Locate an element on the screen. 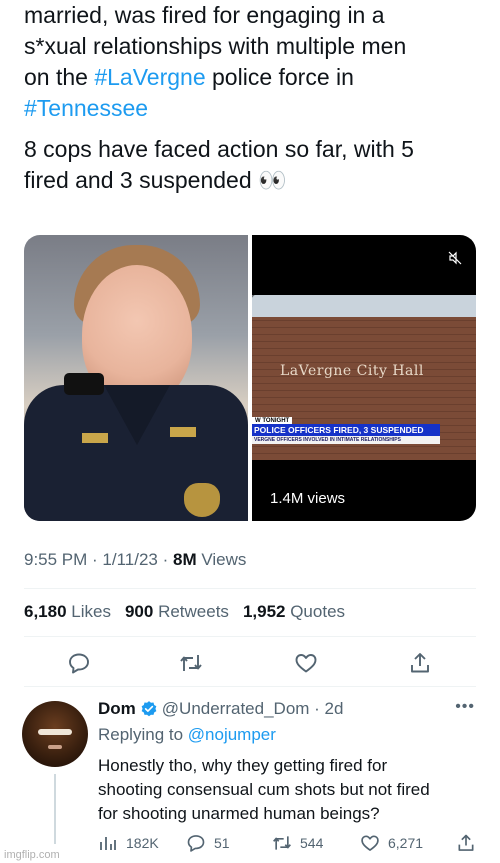  tweet-line-3: on the #LaVergne police force in is located at coordinates (254, 77).